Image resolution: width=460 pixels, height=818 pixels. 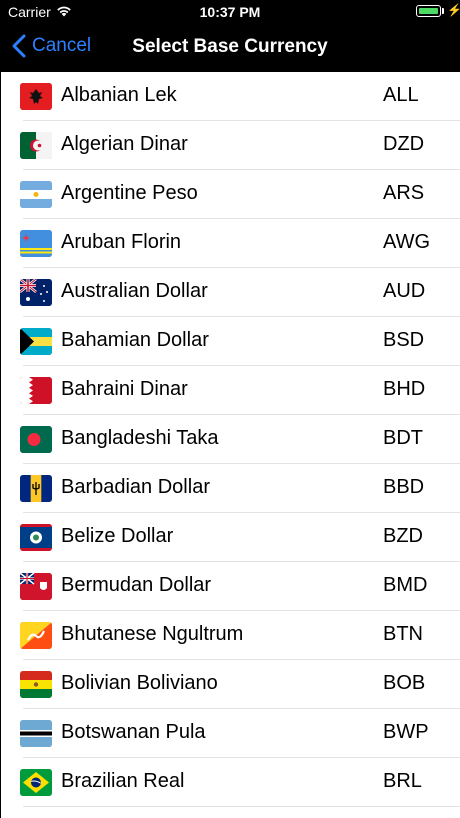 I want to click on list-item: Bahamian Dollar BSD, so click(x=230, y=341).